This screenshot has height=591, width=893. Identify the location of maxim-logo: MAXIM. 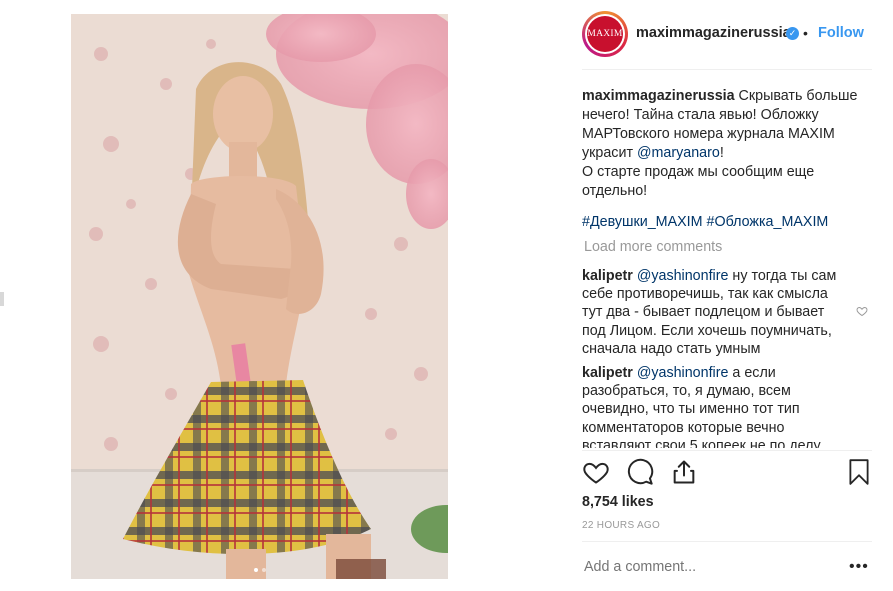
(605, 34).